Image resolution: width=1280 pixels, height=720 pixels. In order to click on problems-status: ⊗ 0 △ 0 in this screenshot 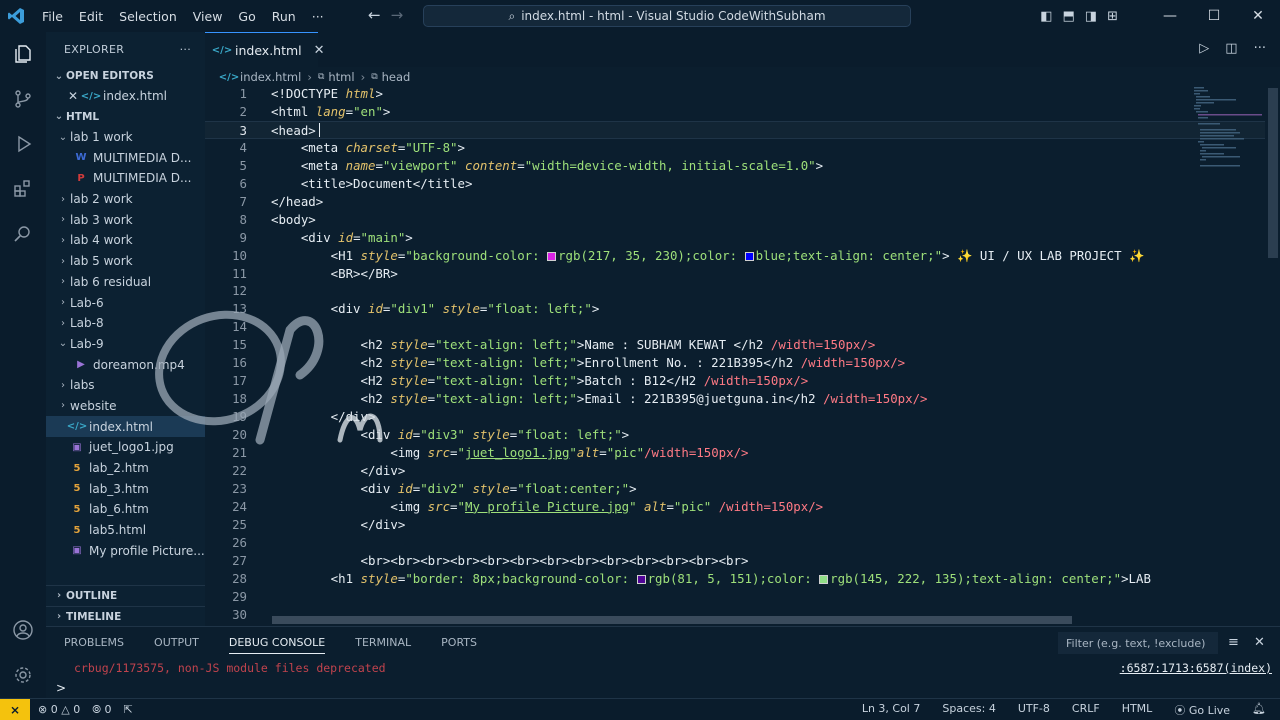, I will do `click(59, 710)`.